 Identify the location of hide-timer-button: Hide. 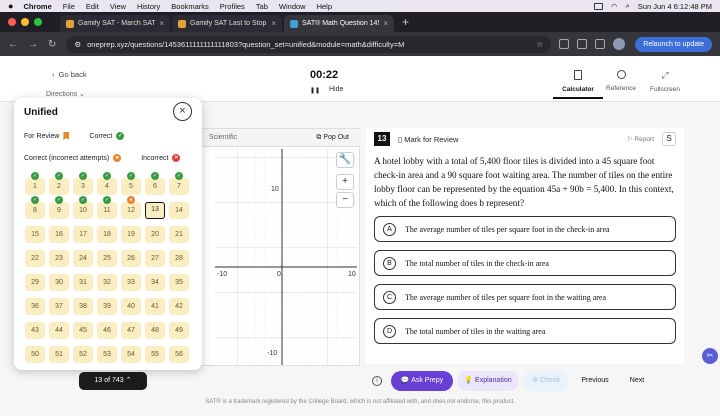
(336, 89).